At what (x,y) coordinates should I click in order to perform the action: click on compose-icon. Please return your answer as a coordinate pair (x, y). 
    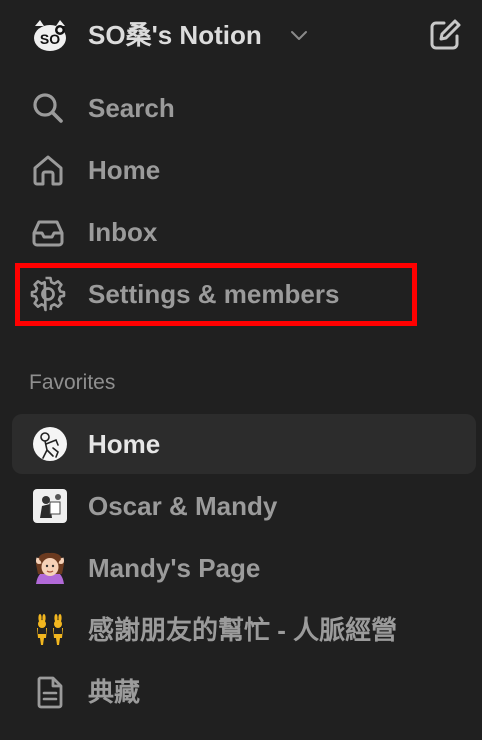
    Looking at the image, I should click on (445, 35).